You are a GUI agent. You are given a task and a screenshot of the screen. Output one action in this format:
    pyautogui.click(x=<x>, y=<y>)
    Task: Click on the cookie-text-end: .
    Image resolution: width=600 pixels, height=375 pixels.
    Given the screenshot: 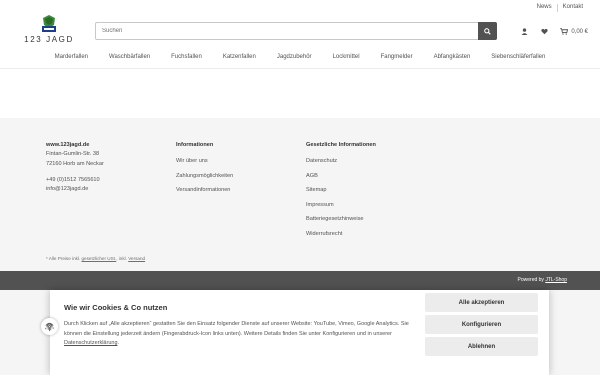 What is the action you would take?
    pyautogui.click(x=118, y=343)
    